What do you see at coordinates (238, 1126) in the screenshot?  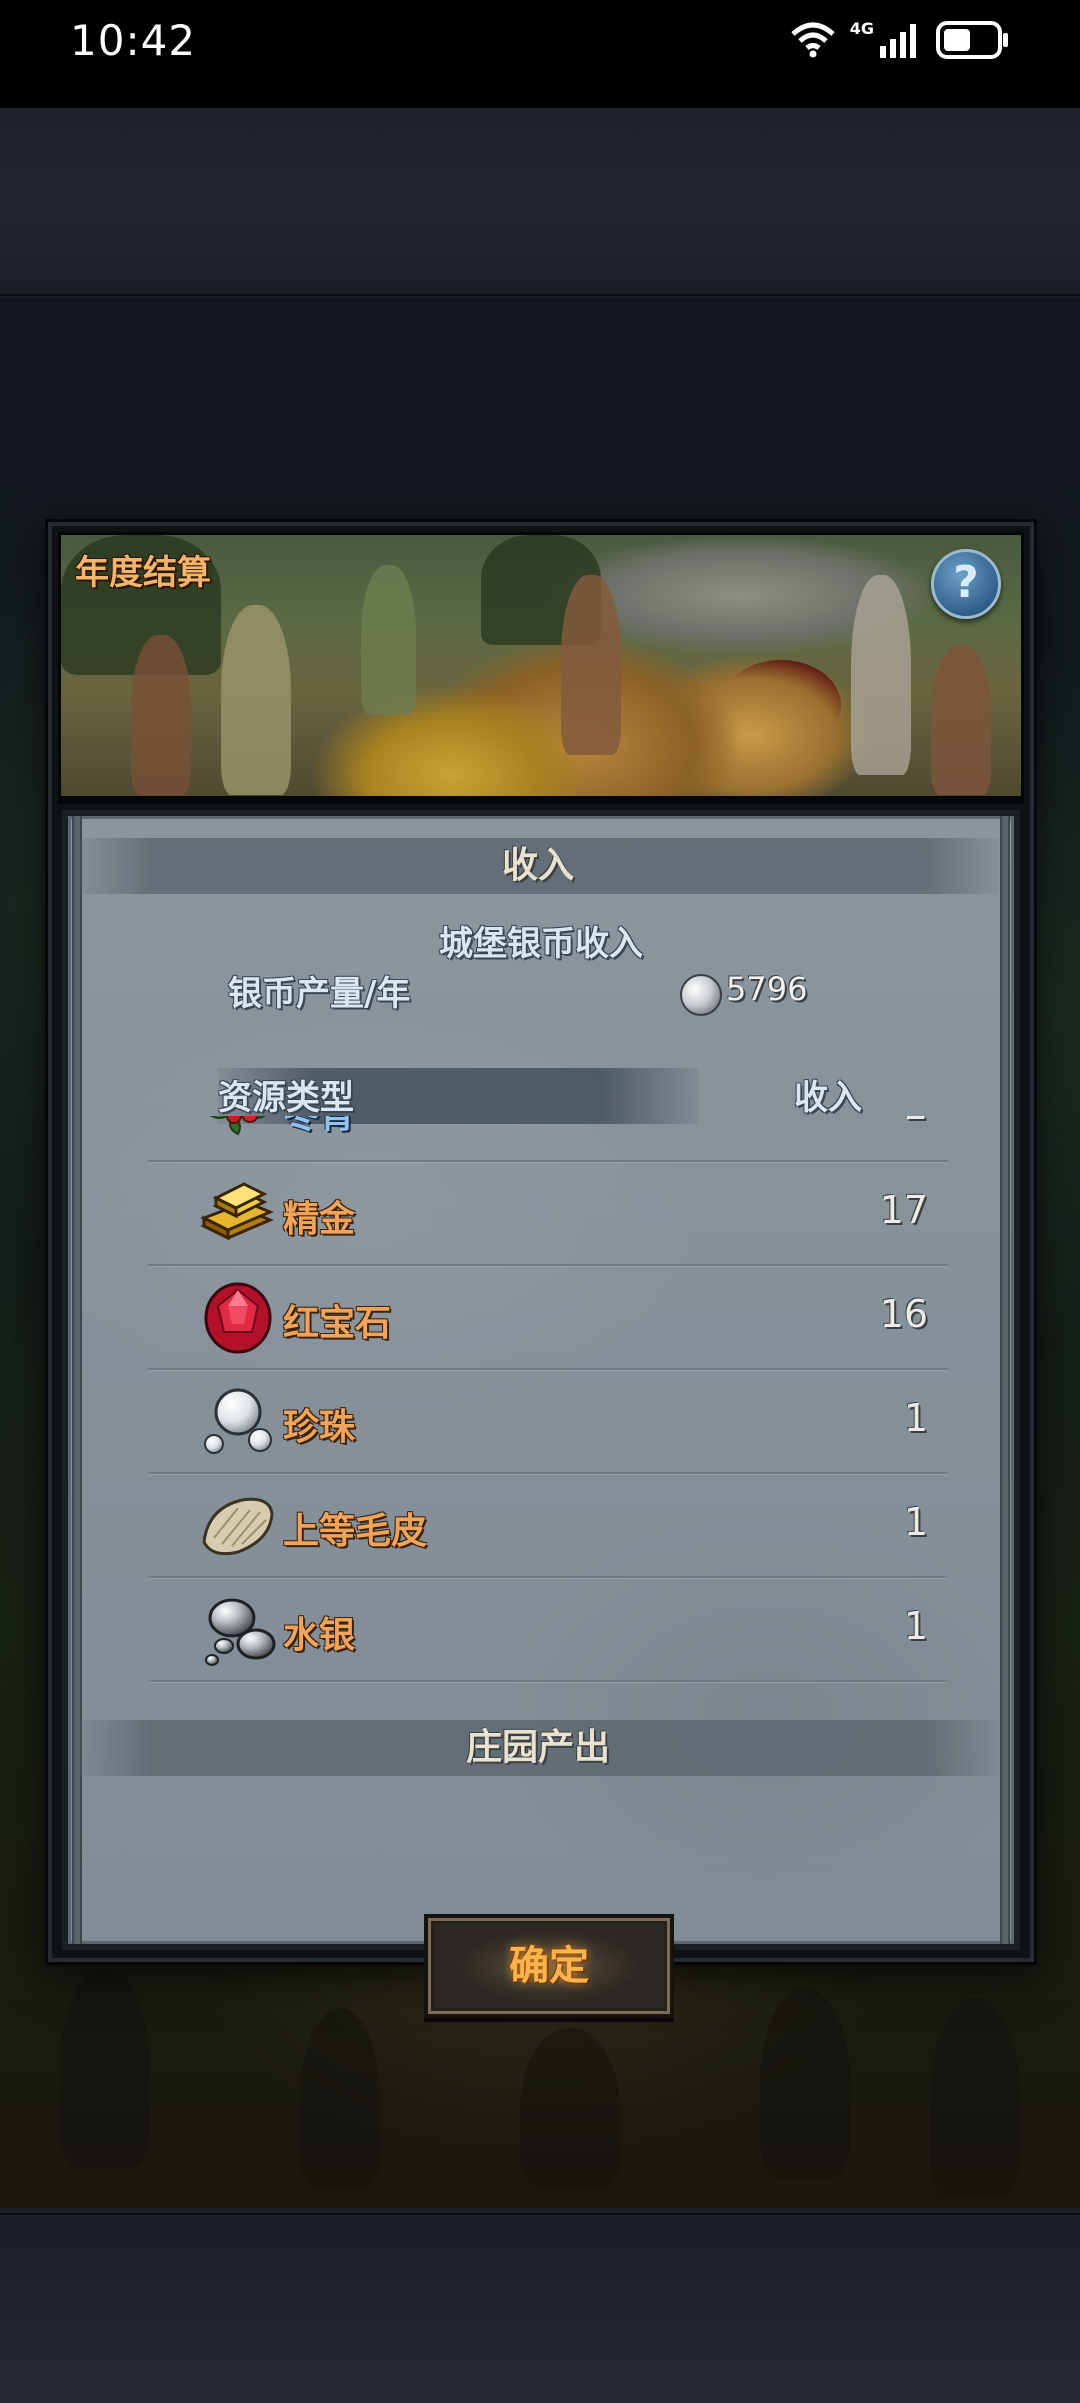 I see `holly-icon` at bounding box center [238, 1126].